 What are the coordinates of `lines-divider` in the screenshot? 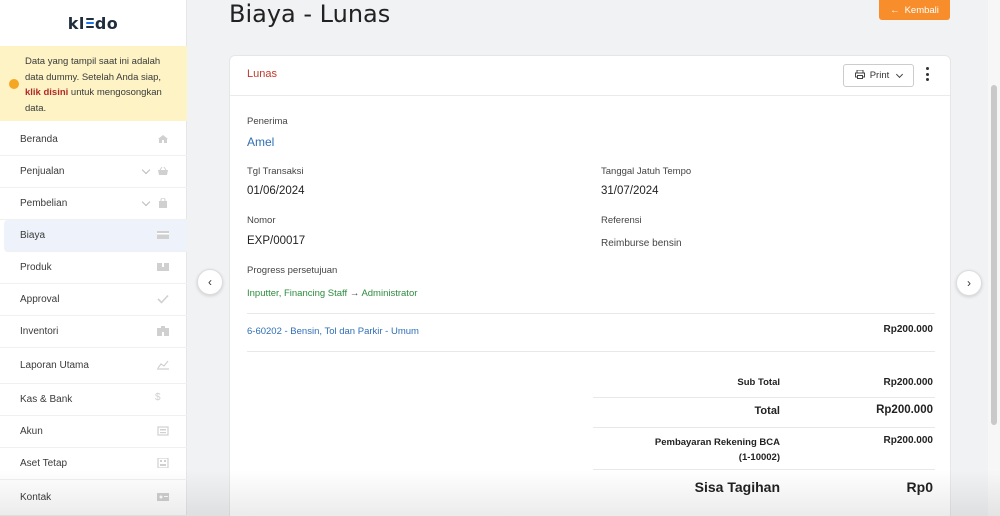 It's located at (591, 351).